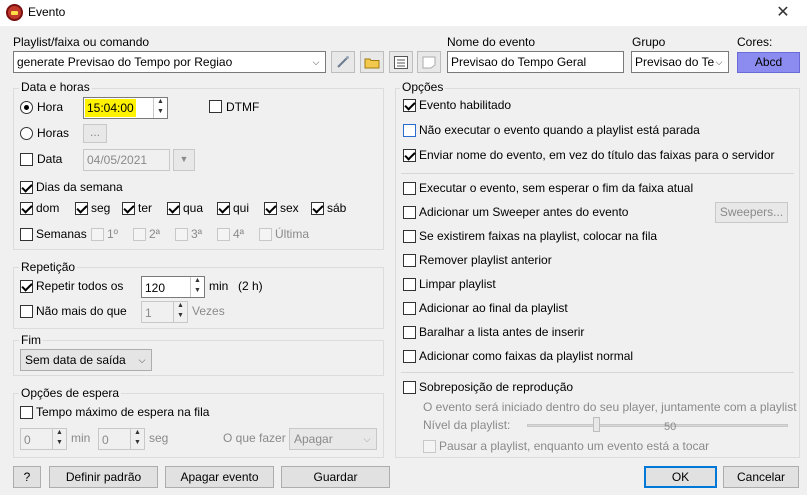 The width and height of the screenshot is (807, 495). I want to click on cancel-button: Cancelar, so click(761, 477).